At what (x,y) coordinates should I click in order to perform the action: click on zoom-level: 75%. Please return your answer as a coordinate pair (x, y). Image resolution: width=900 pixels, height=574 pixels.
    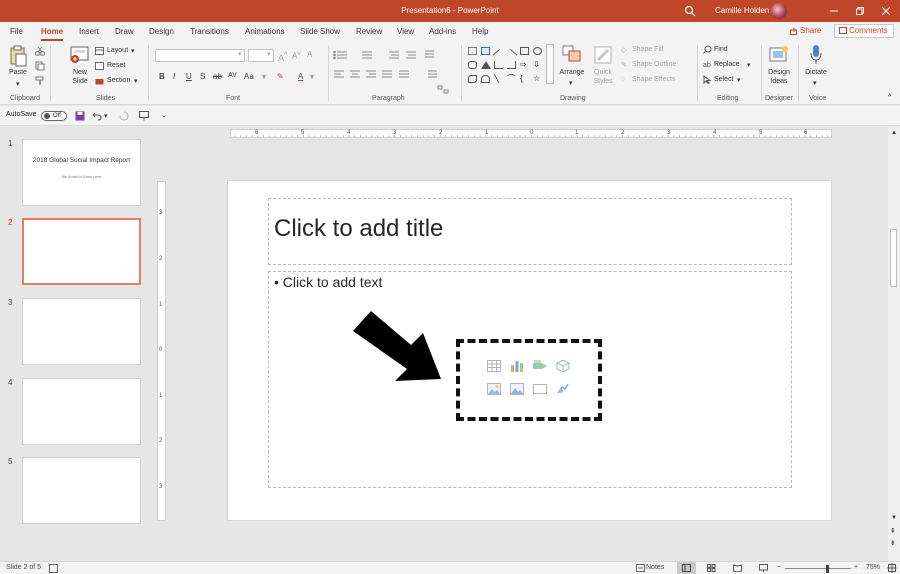
    Looking at the image, I should click on (873, 567).